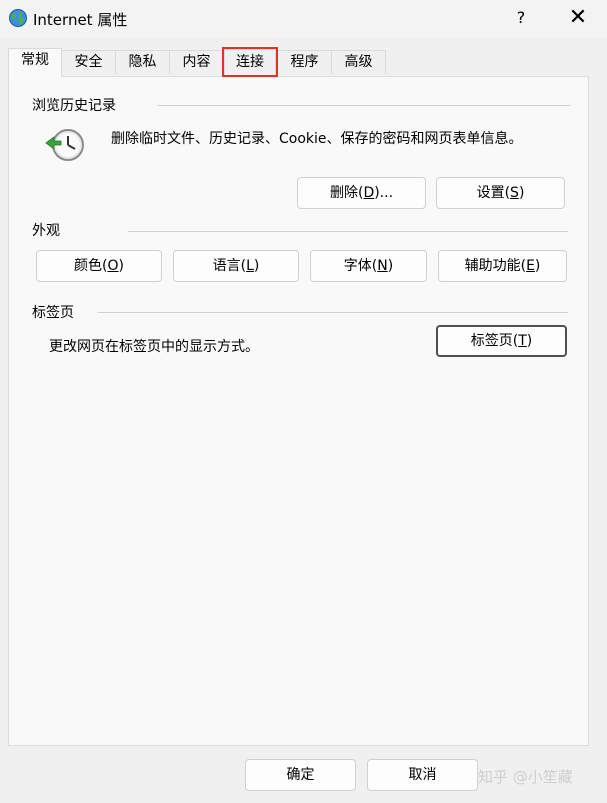 The image size is (607, 803). Describe the element at coordinates (530, 266) in the screenshot. I see `accessibility-button-accesskey: E` at that location.